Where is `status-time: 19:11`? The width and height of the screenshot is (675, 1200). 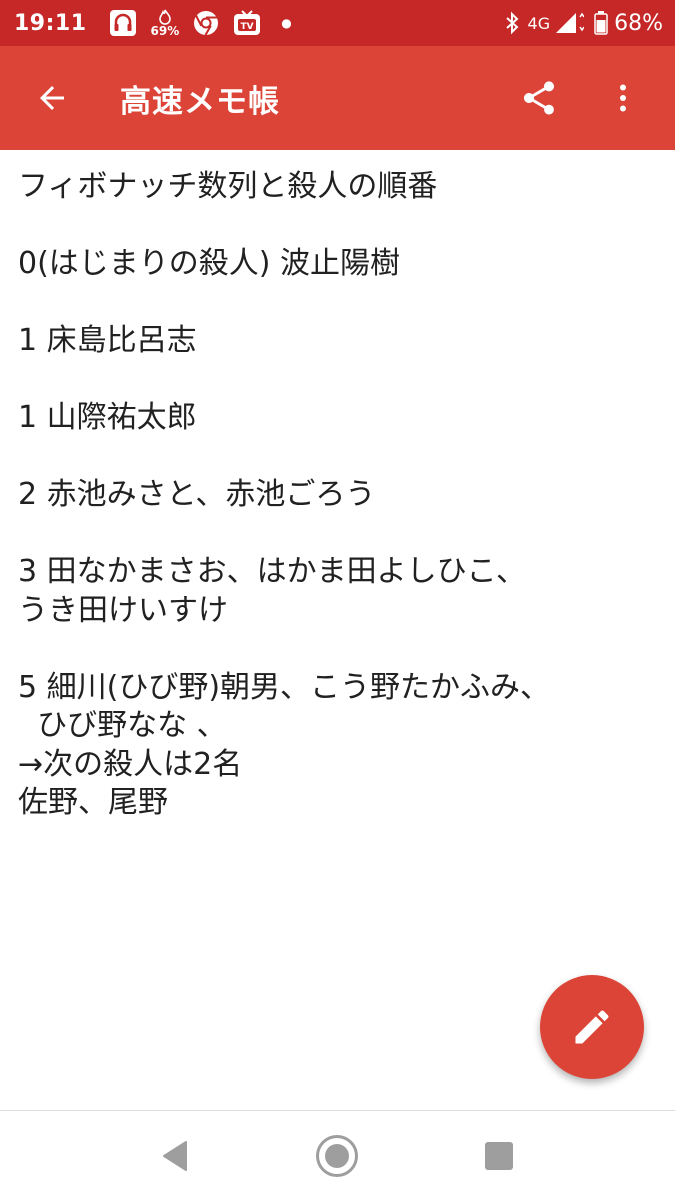
status-time: 19:11 is located at coordinates (50, 23).